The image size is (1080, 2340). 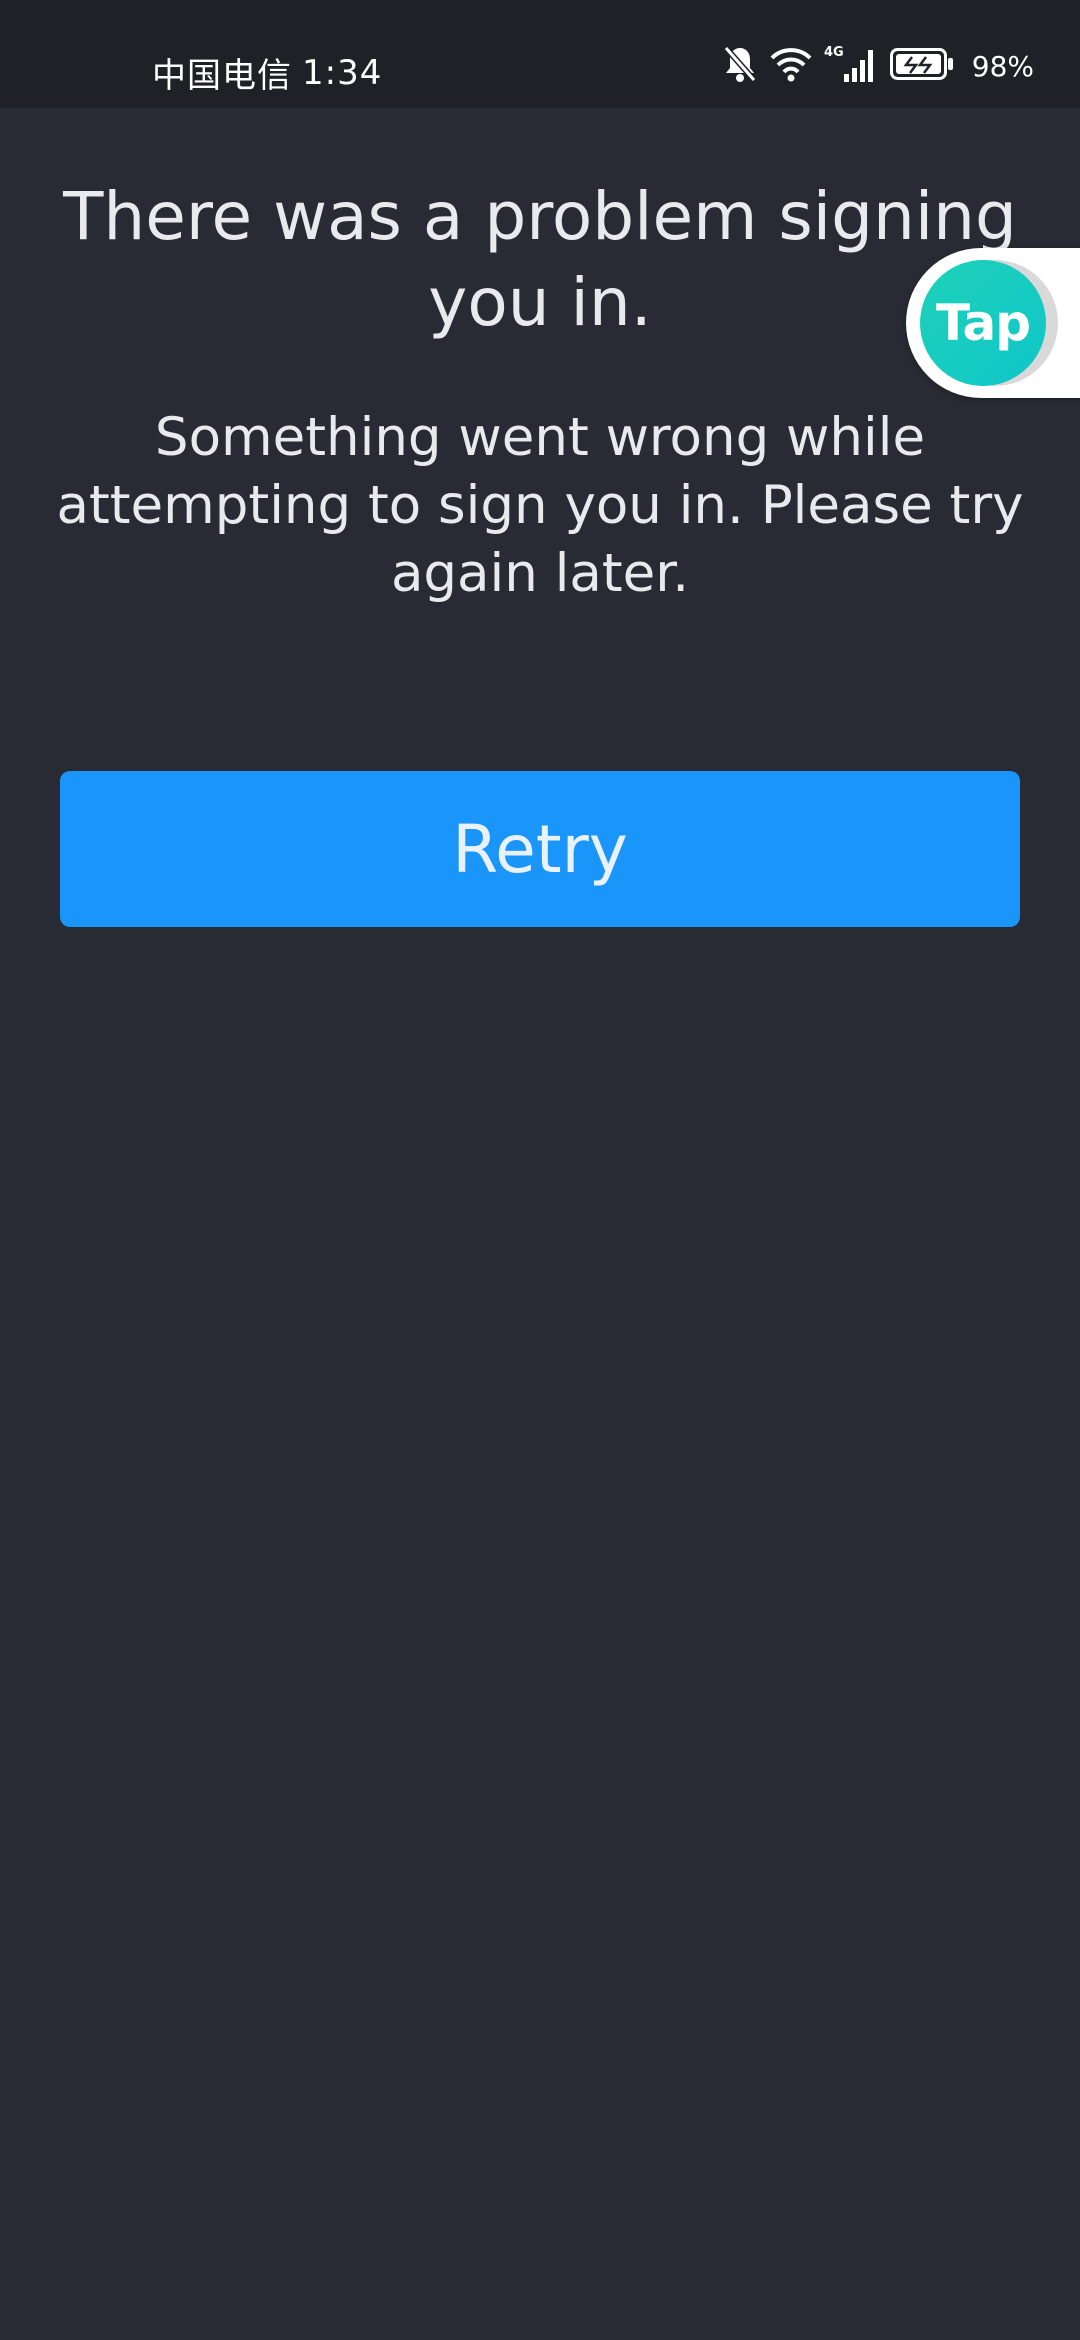 I want to click on bell-muted-icon, so click(x=740, y=66).